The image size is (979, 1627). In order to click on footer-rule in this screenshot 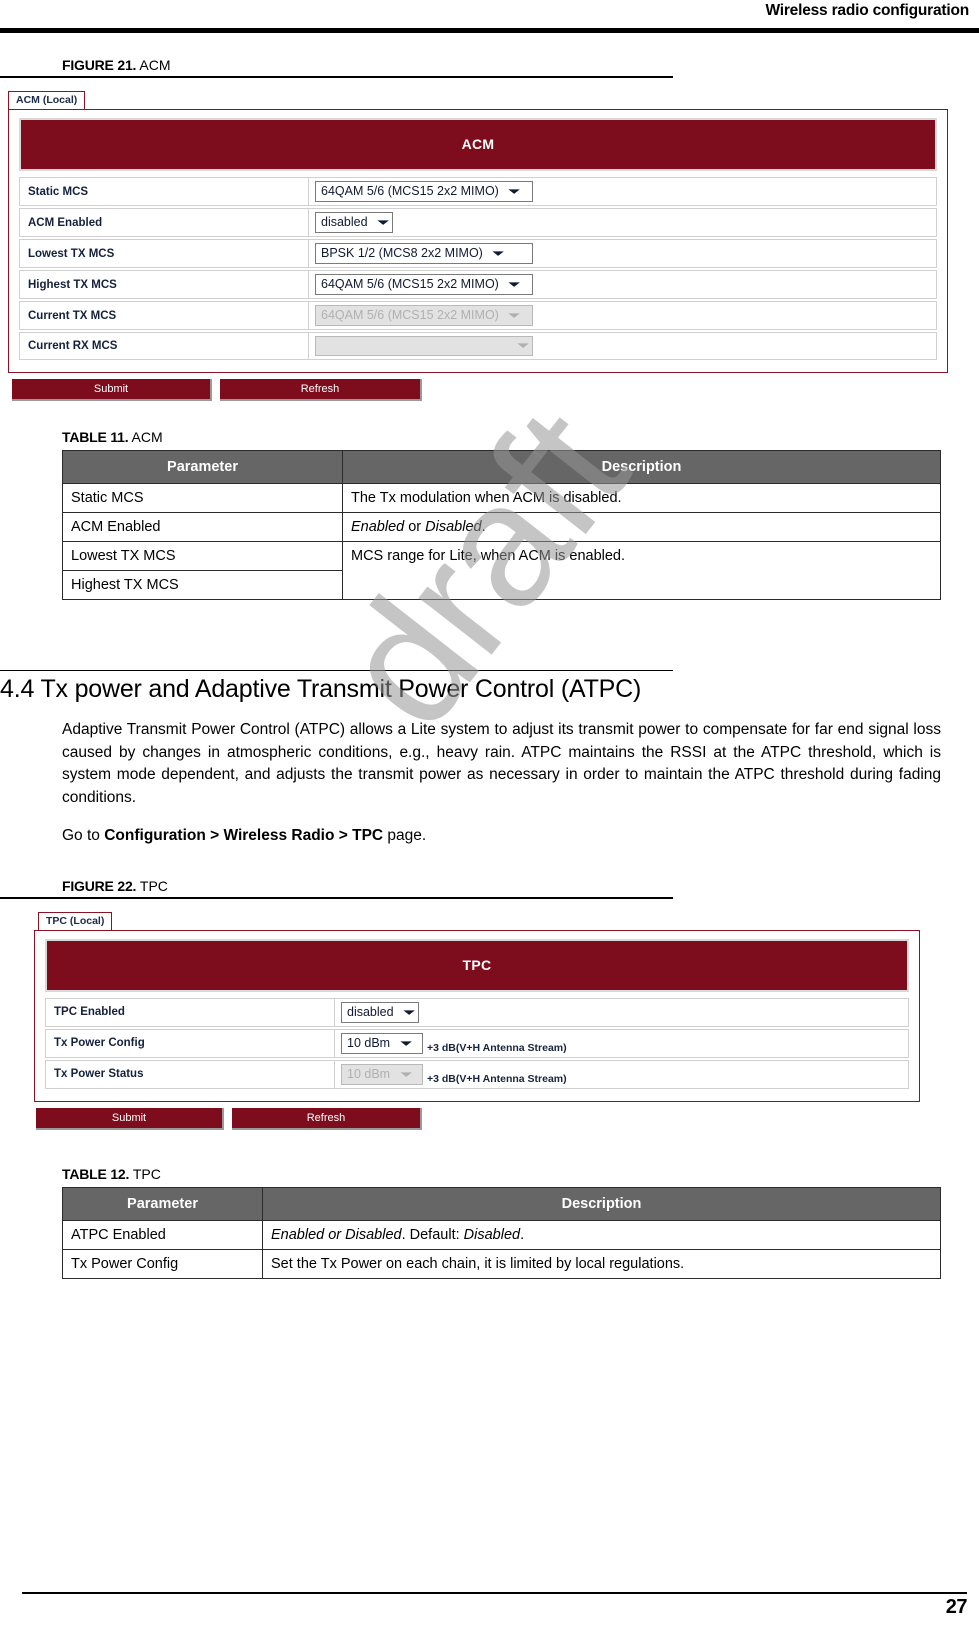, I will do `click(494, 1593)`.